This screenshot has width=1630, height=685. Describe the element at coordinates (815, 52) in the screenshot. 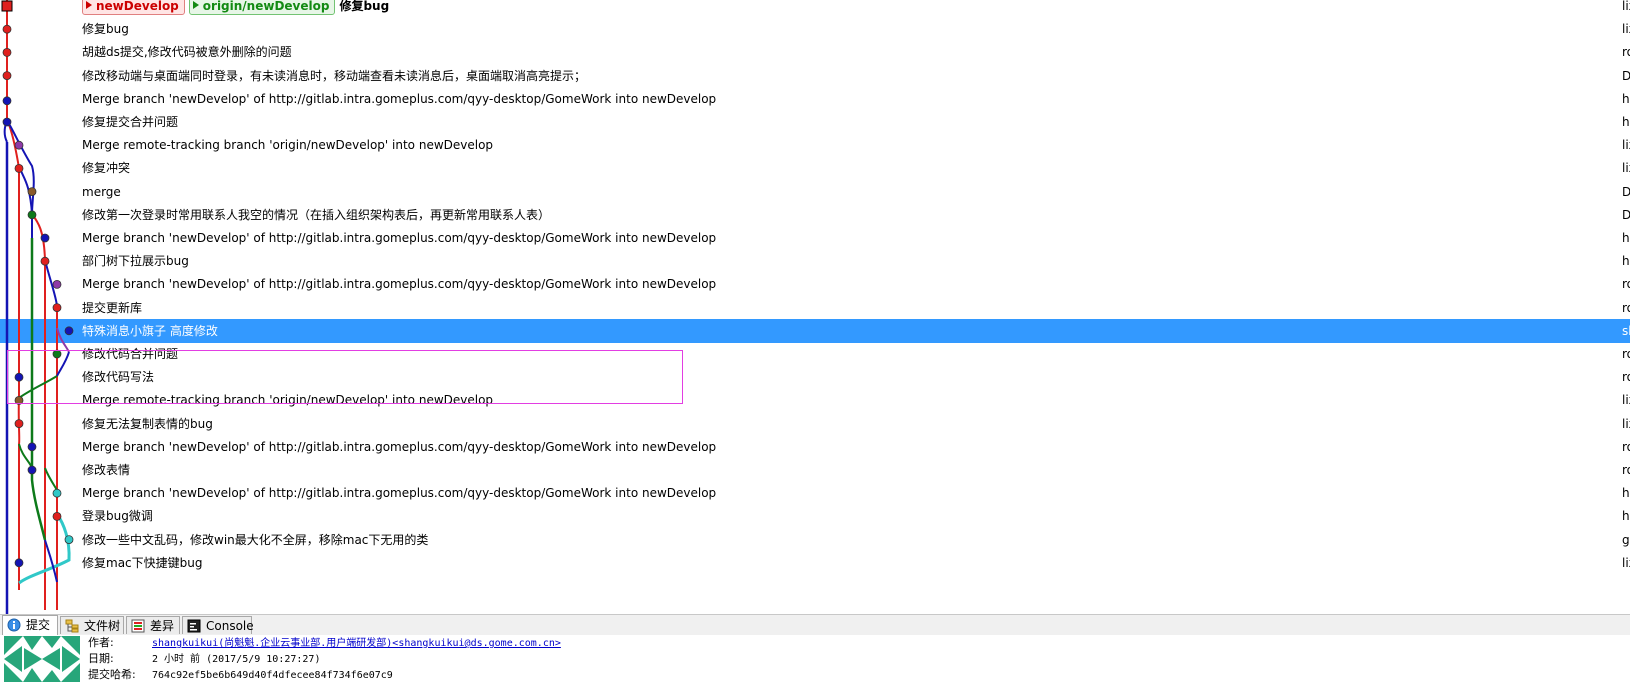

I see `commit-row: 胡越ds提交,修改代码被意外删除的问题 ro` at that location.